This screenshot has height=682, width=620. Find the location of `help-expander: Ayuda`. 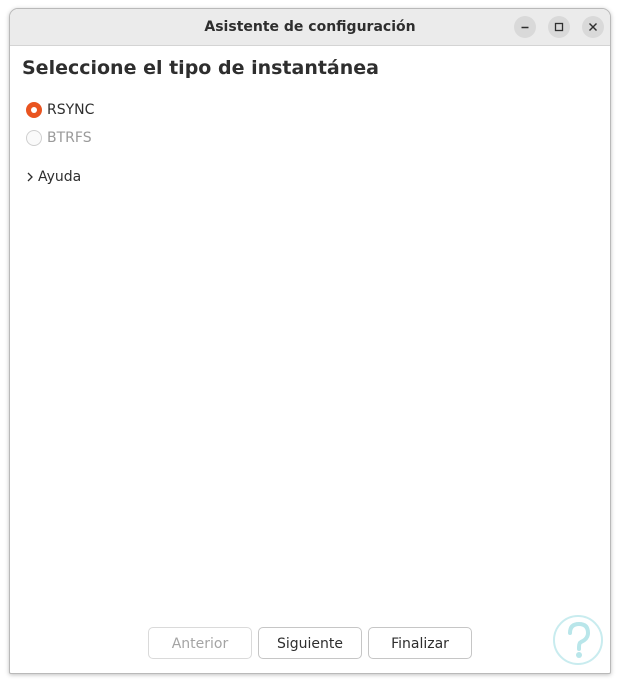

help-expander: Ayuda is located at coordinates (53, 177).